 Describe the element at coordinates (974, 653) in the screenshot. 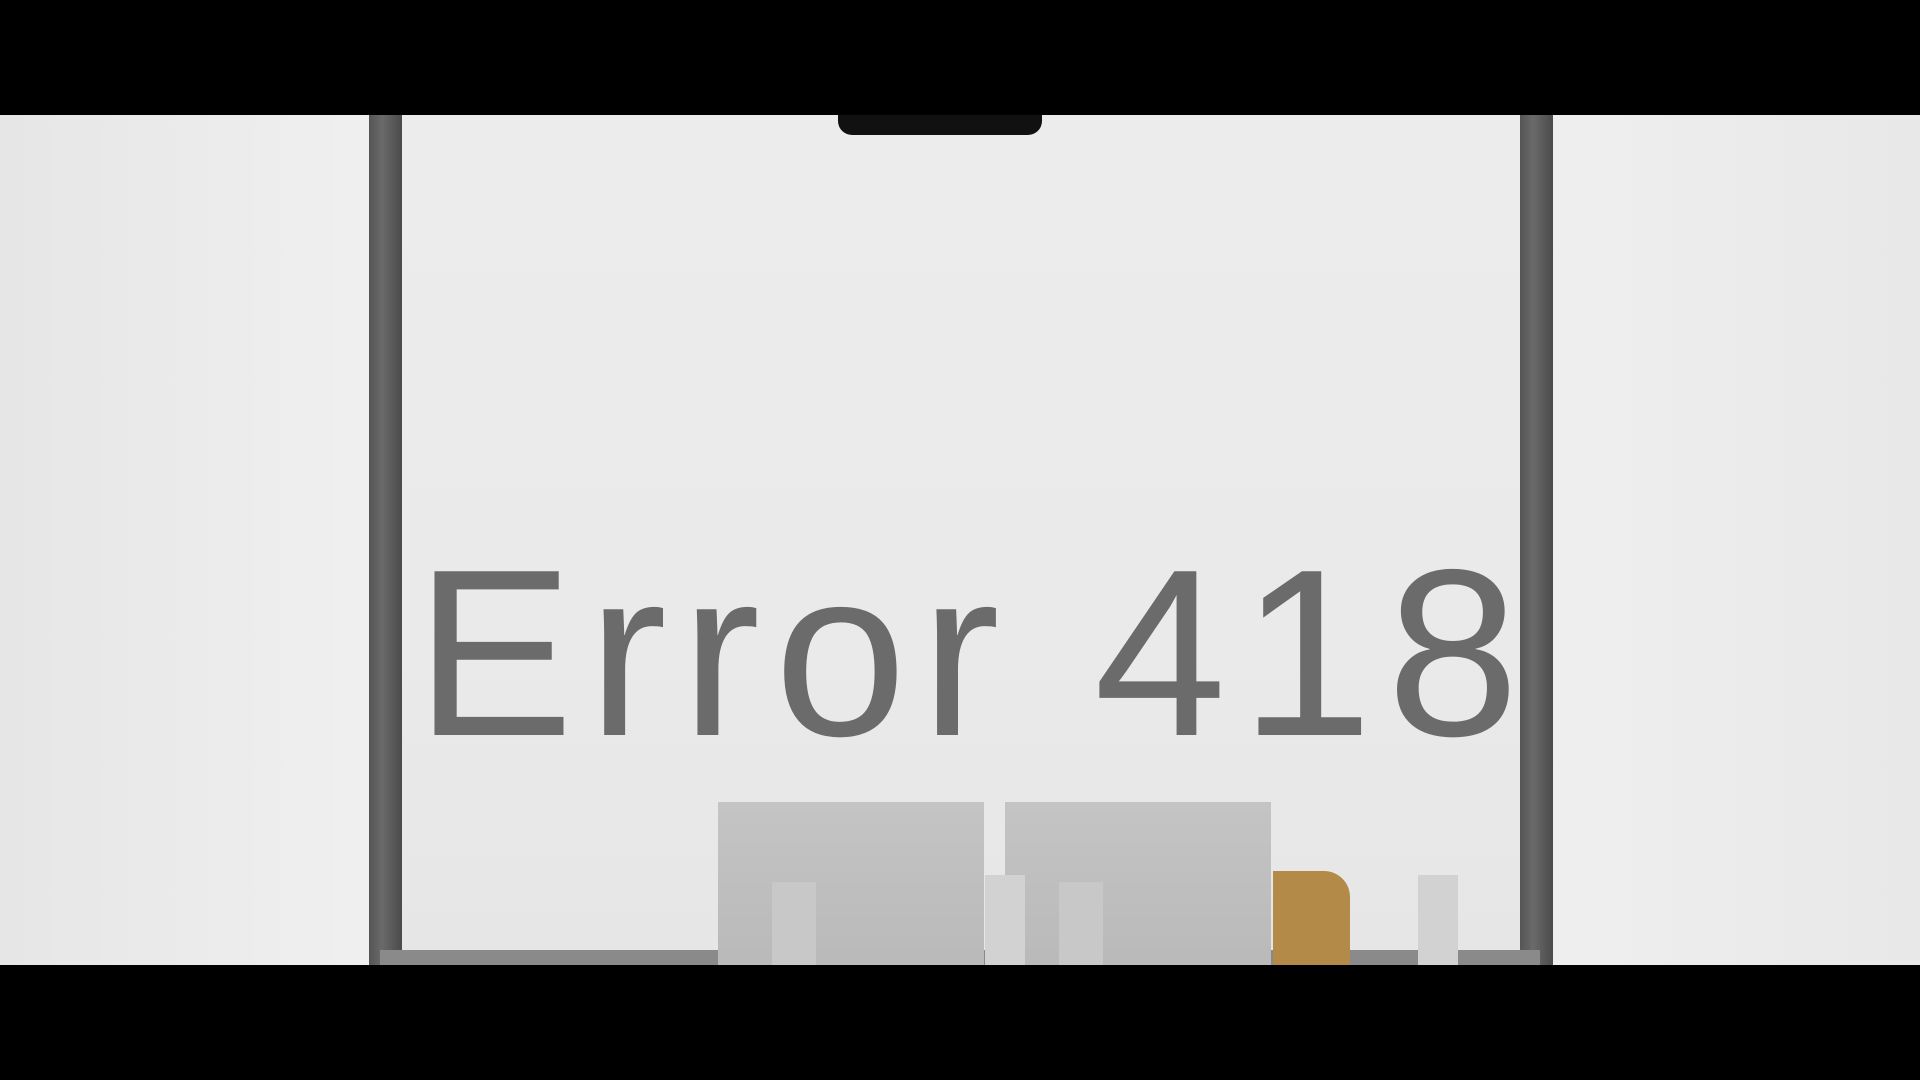

I see `error-title: Error 418` at that location.